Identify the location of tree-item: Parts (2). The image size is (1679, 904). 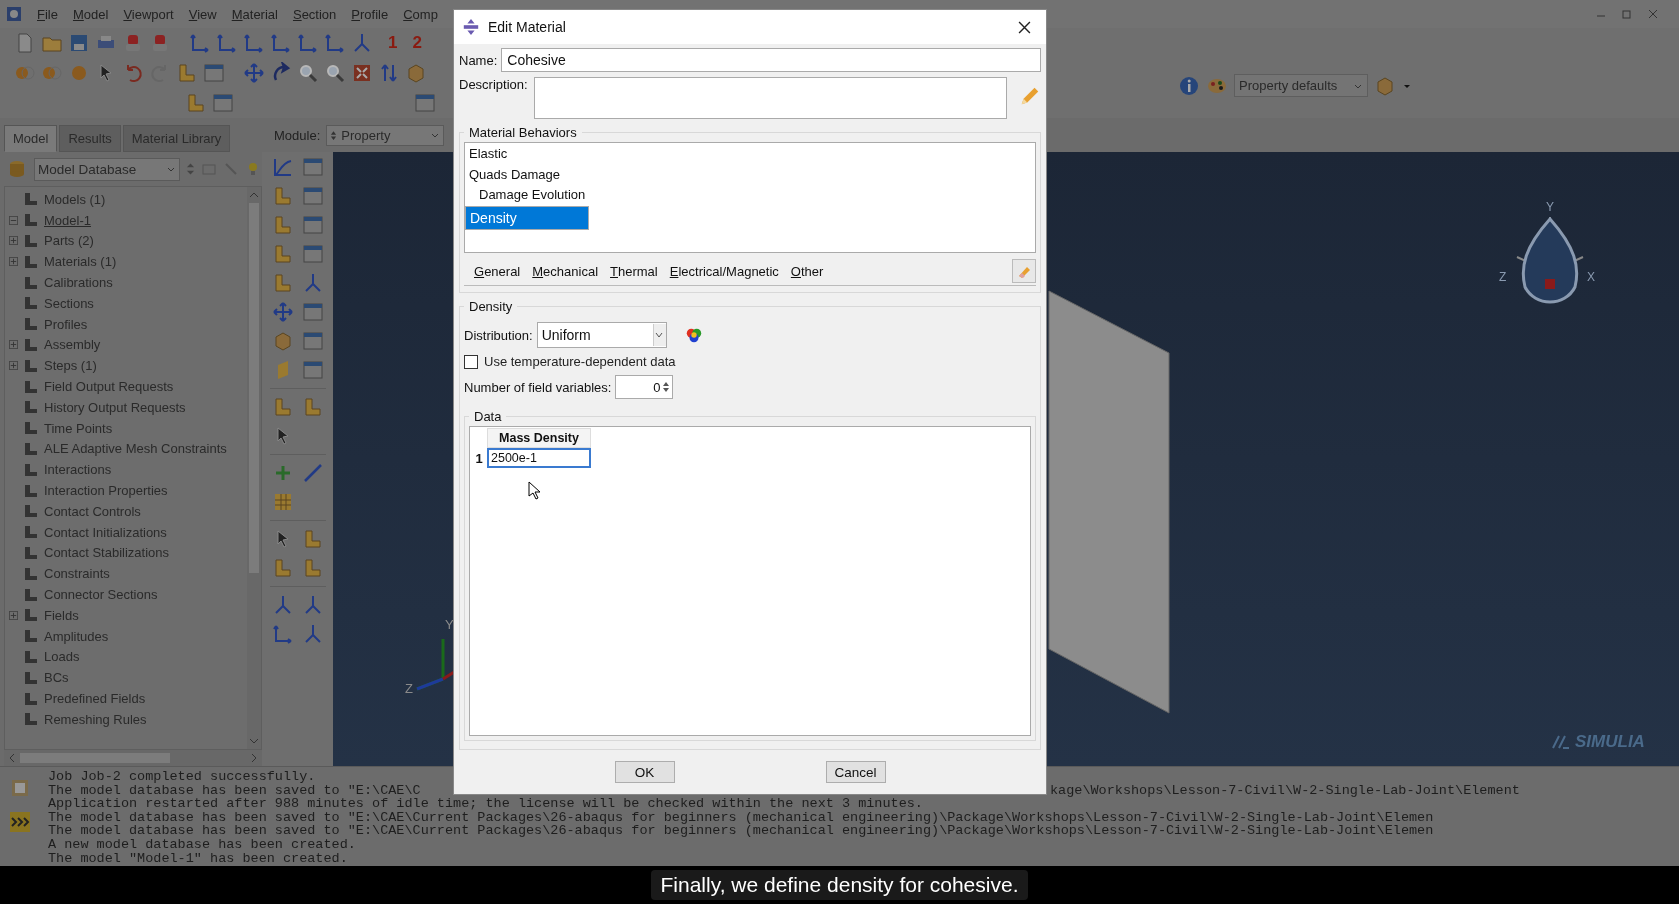
(69, 241).